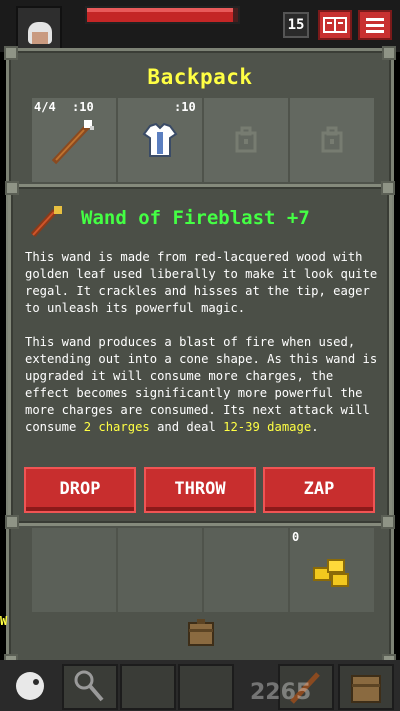  I want to click on hero-portrait, so click(39, 29).